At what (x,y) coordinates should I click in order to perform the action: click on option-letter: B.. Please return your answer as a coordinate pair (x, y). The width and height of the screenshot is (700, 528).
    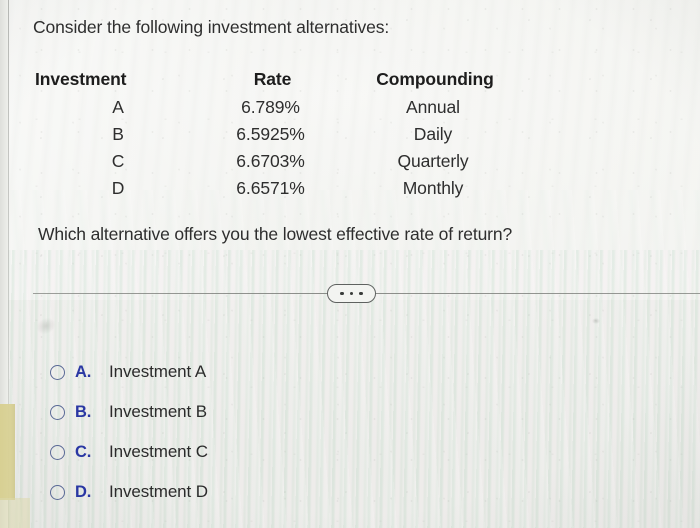
    Looking at the image, I should click on (83, 411).